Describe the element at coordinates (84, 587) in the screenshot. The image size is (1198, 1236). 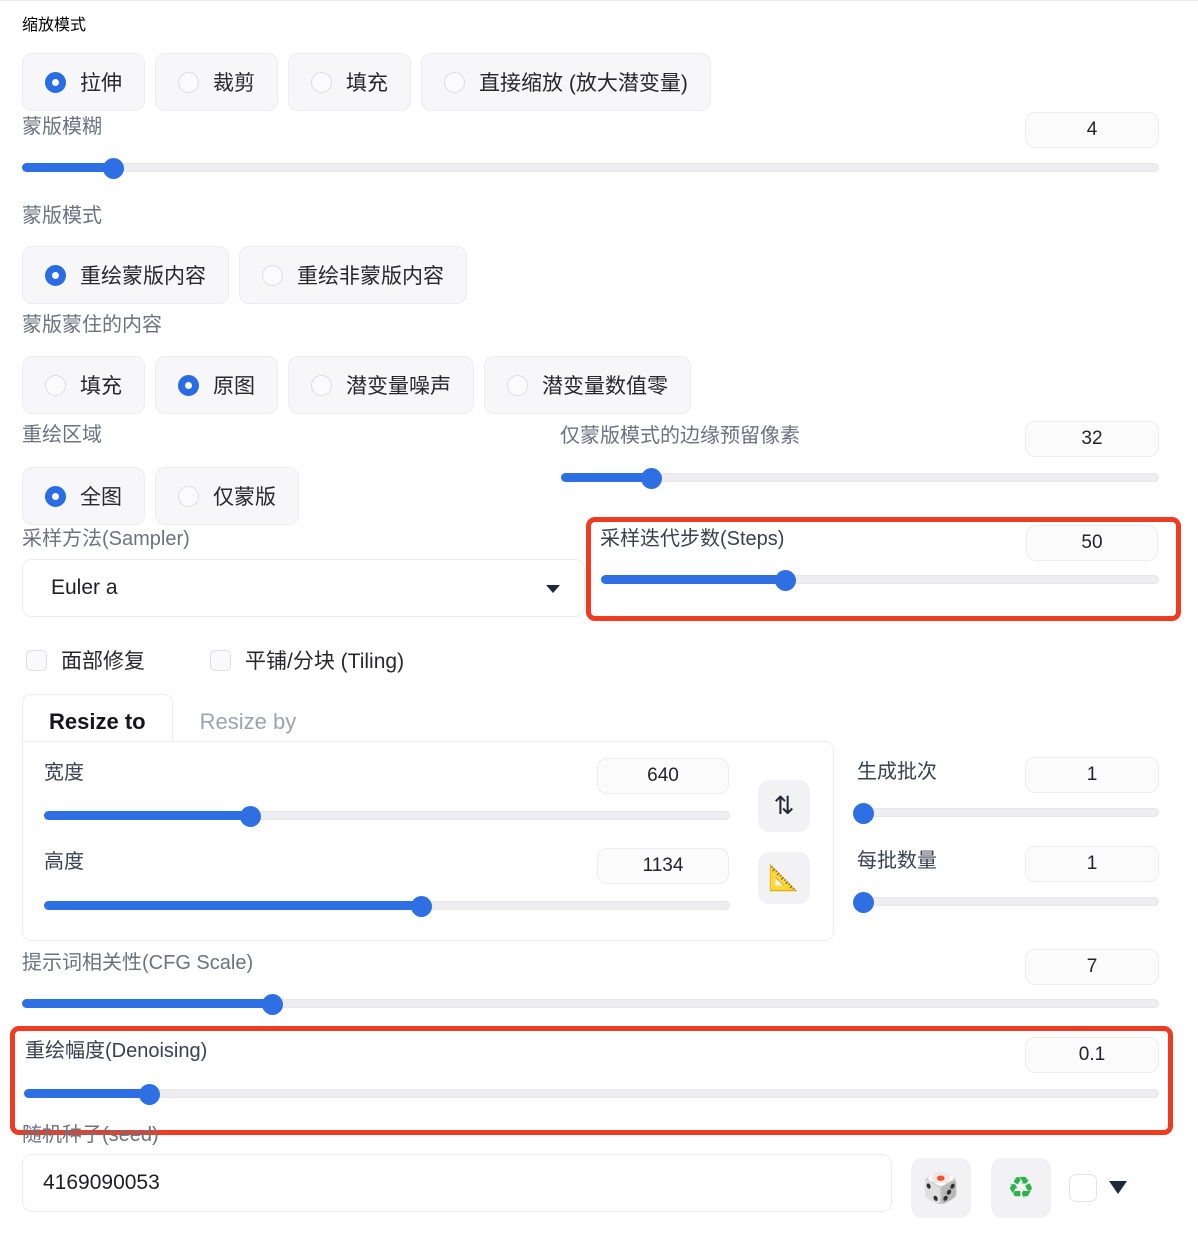
I see `sampler-value: Euler a` at that location.